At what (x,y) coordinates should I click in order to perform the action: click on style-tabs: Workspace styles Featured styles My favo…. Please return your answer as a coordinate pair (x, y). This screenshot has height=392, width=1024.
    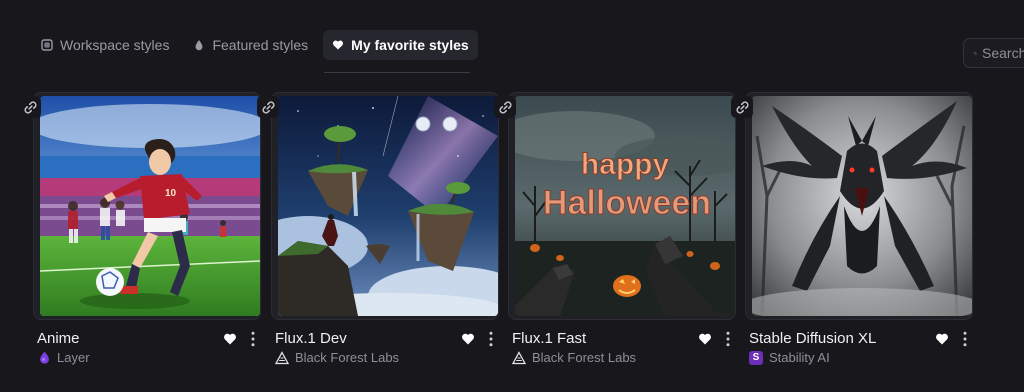
    Looking at the image, I should click on (258, 45).